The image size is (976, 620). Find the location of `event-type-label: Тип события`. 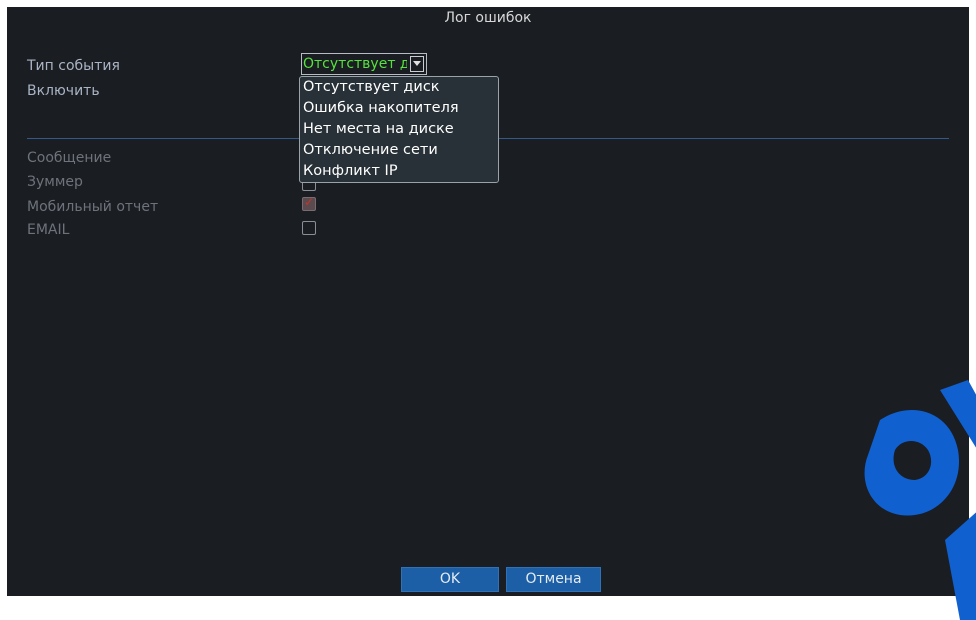

event-type-label: Тип события is located at coordinates (73, 66).